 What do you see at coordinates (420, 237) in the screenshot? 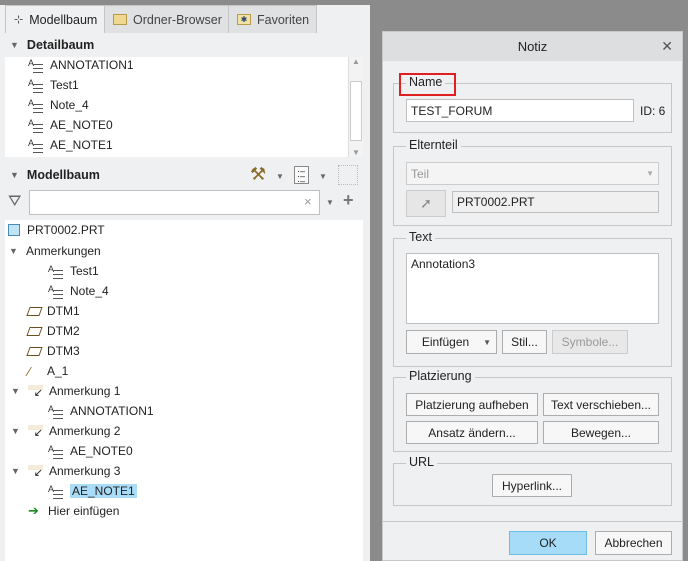
I see `text-legend: Text` at bounding box center [420, 237].